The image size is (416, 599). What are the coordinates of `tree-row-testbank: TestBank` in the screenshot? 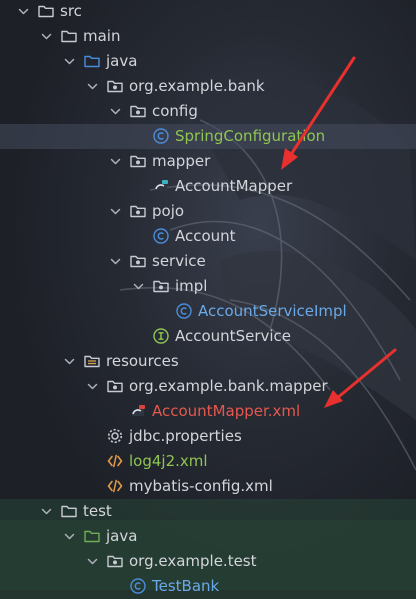 It's located at (208, 586).